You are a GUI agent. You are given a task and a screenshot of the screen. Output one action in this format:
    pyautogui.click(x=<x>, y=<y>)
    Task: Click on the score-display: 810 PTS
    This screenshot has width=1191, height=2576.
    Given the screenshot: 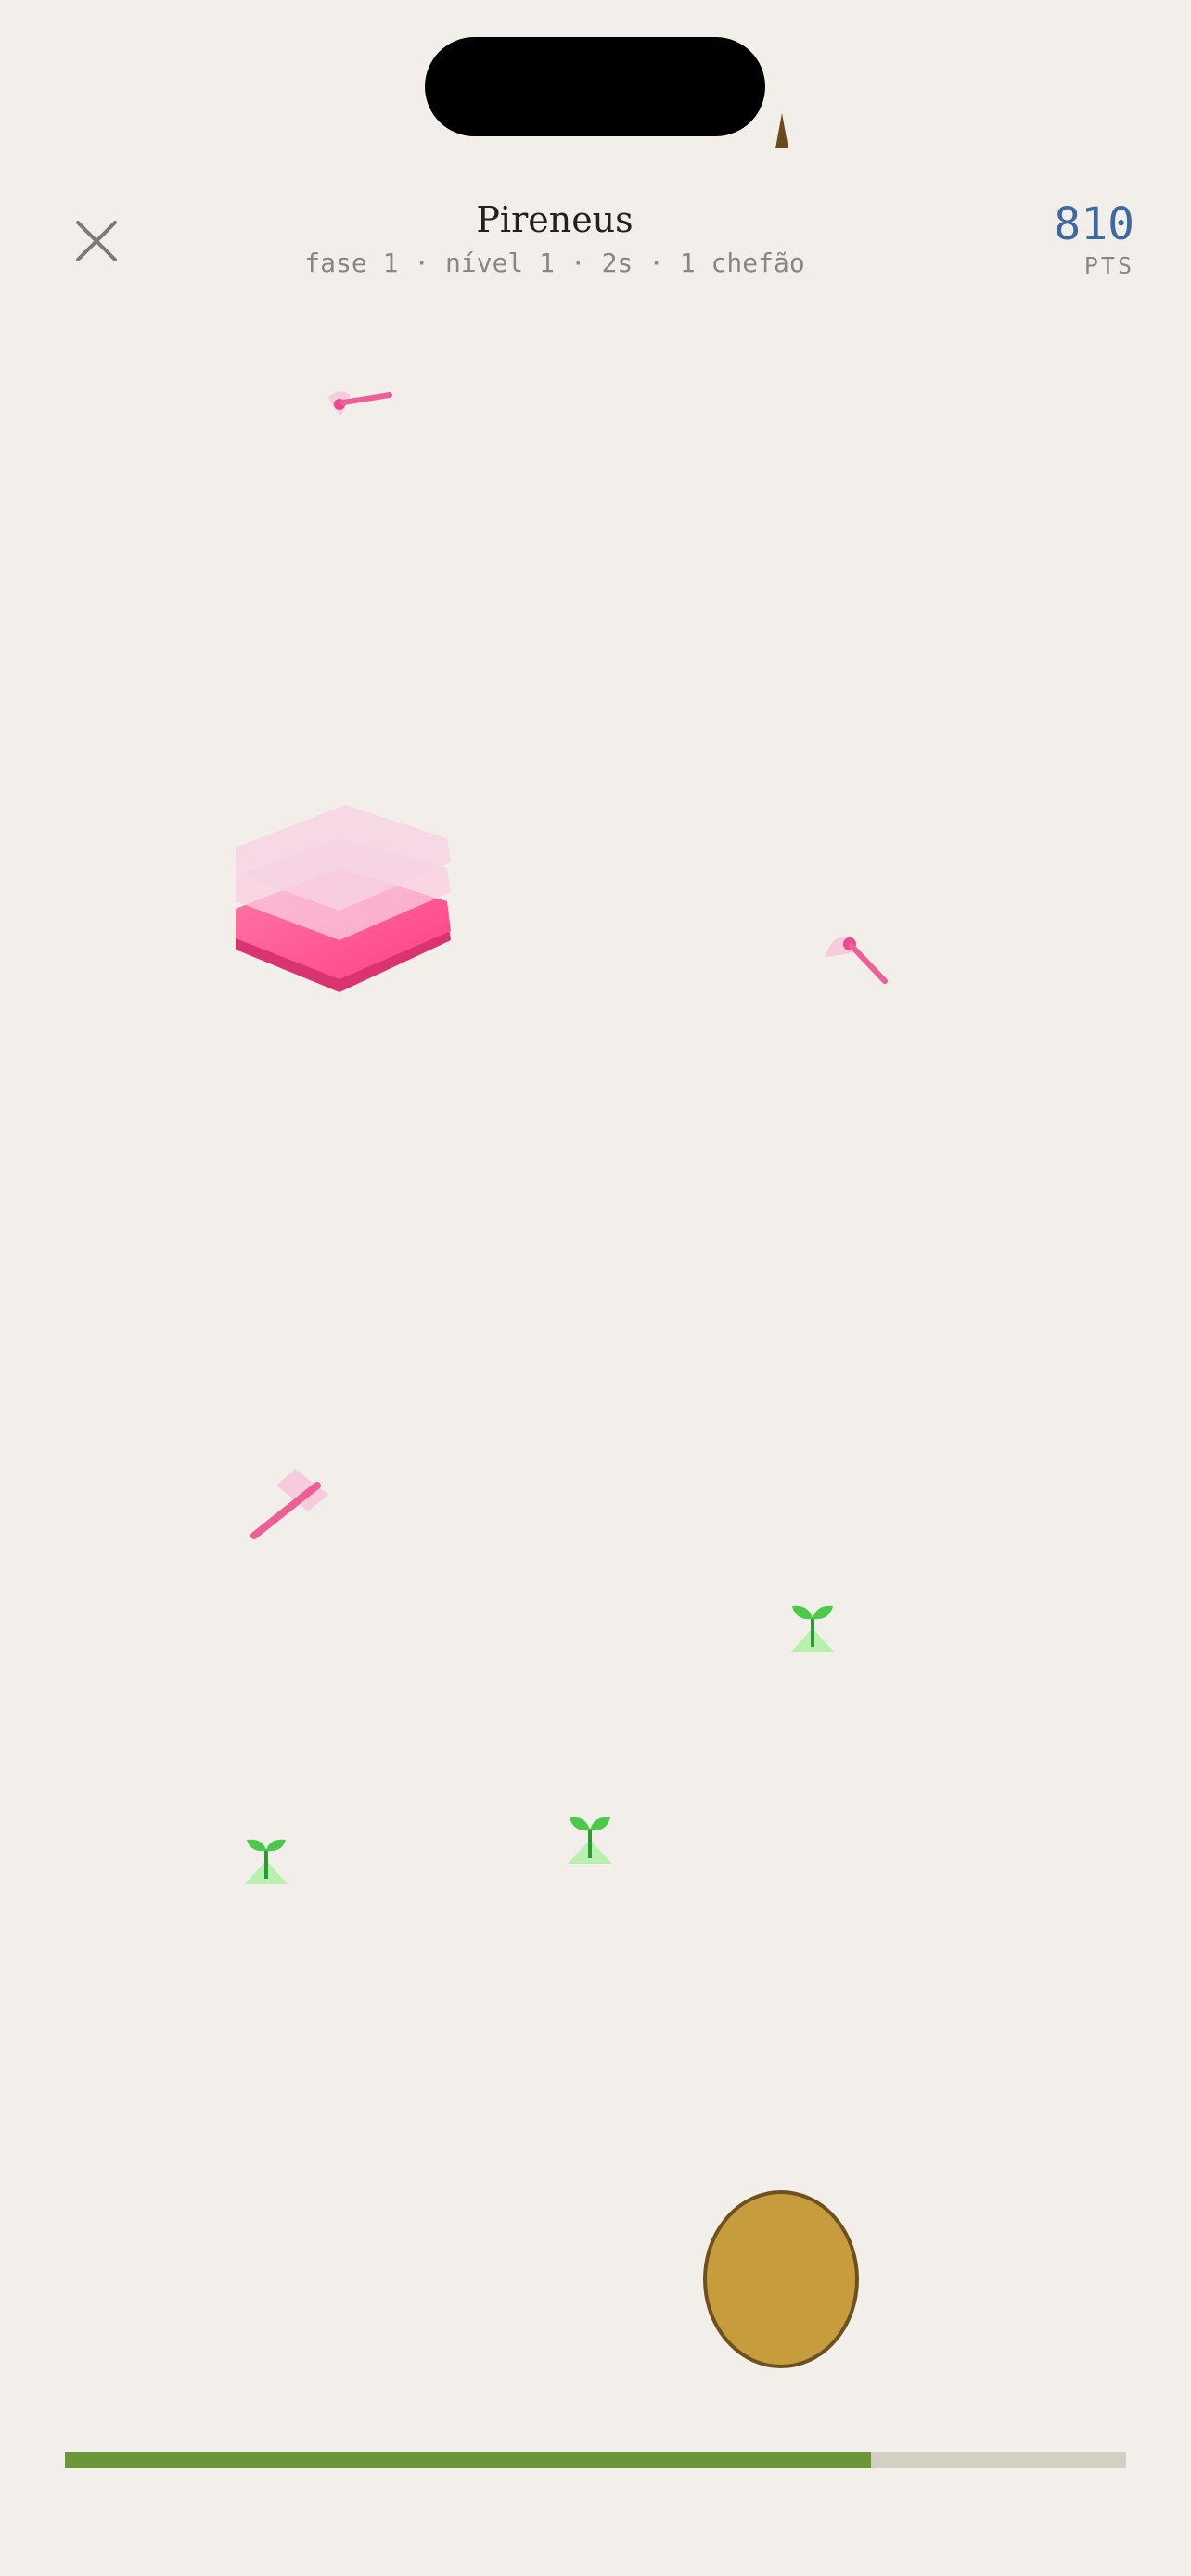 What is the action you would take?
    pyautogui.click(x=1094, y=239)
    